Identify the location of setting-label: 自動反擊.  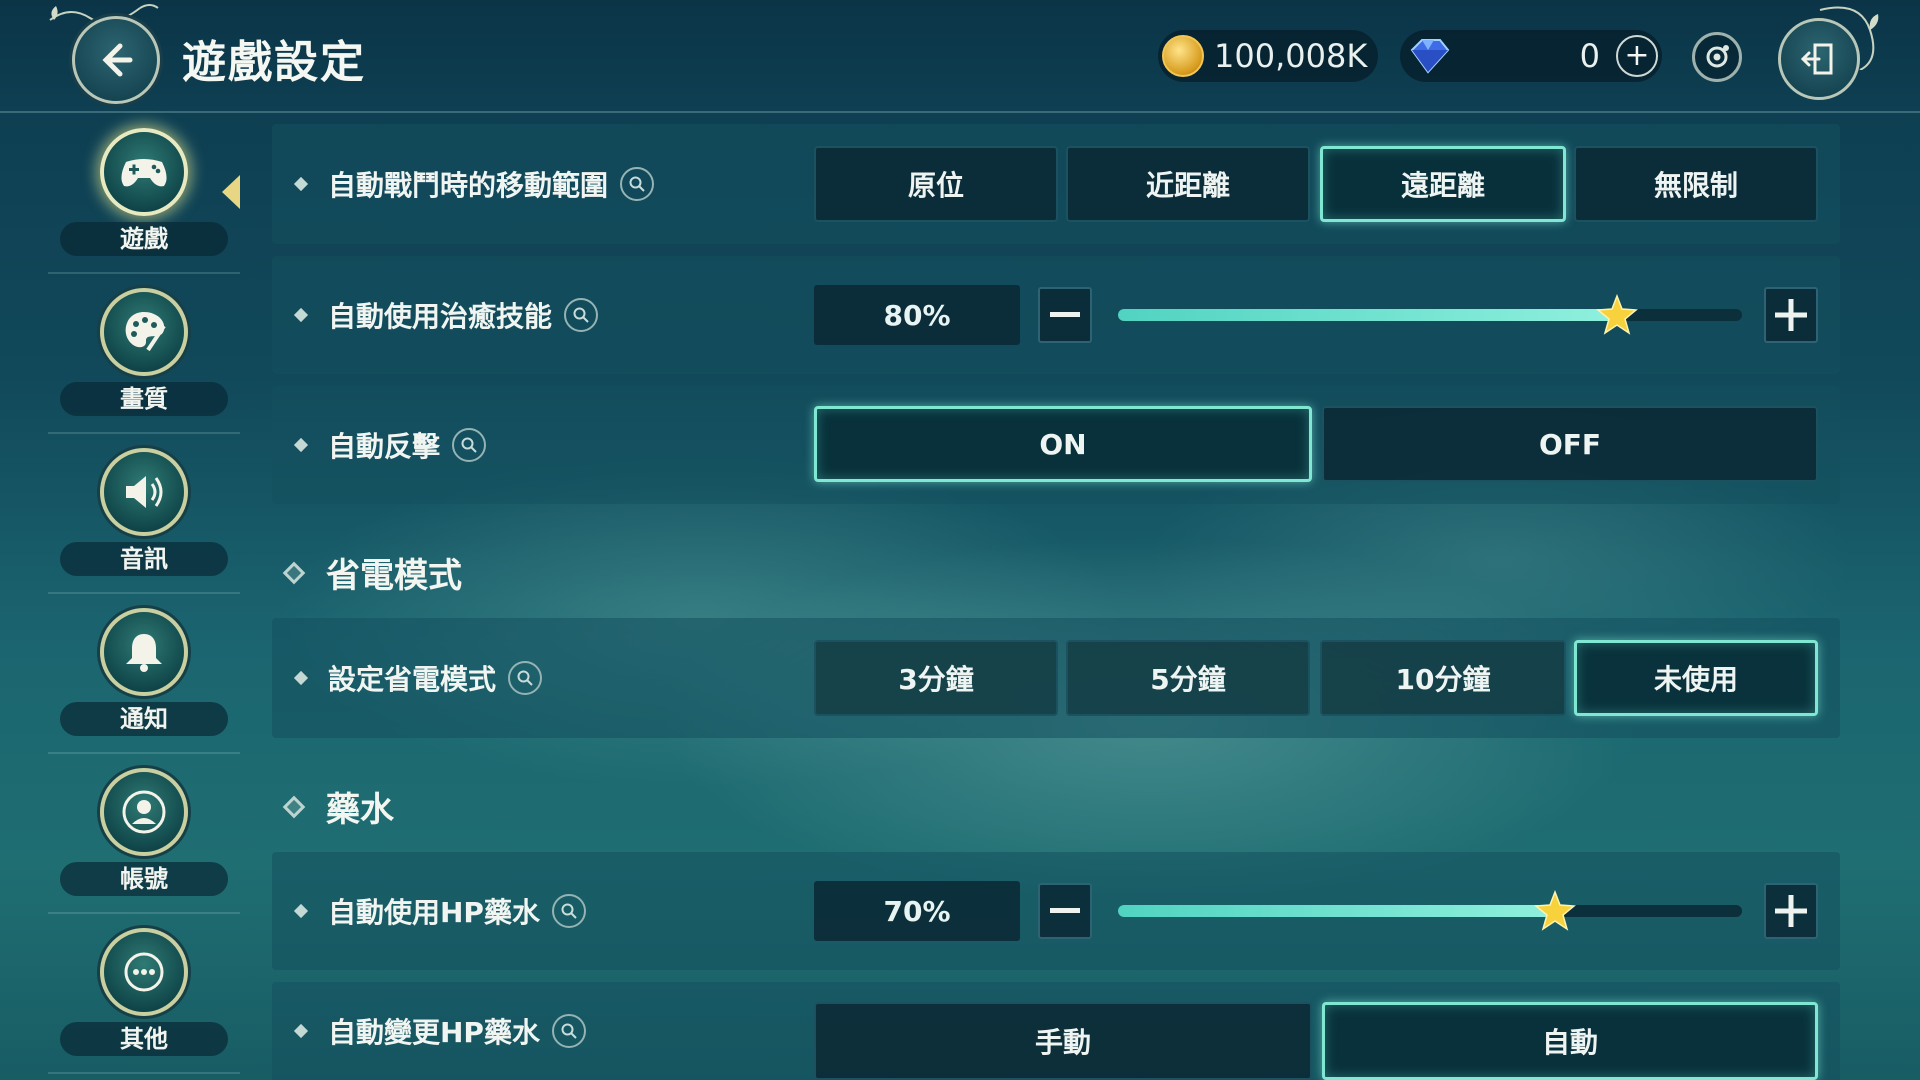
(384, 446).